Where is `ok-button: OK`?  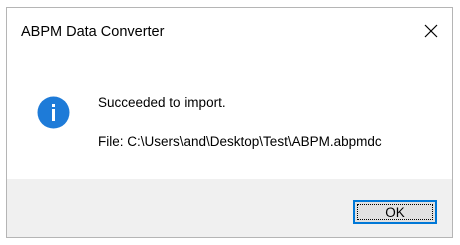
ok-button: OK is located at coordinates (395, 212).